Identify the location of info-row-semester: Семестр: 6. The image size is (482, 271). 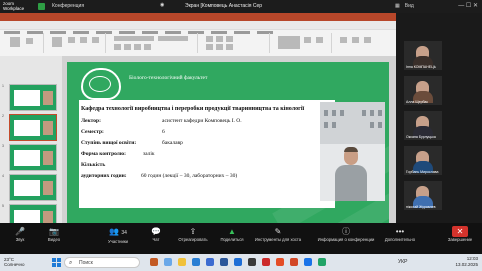
(123, 132).